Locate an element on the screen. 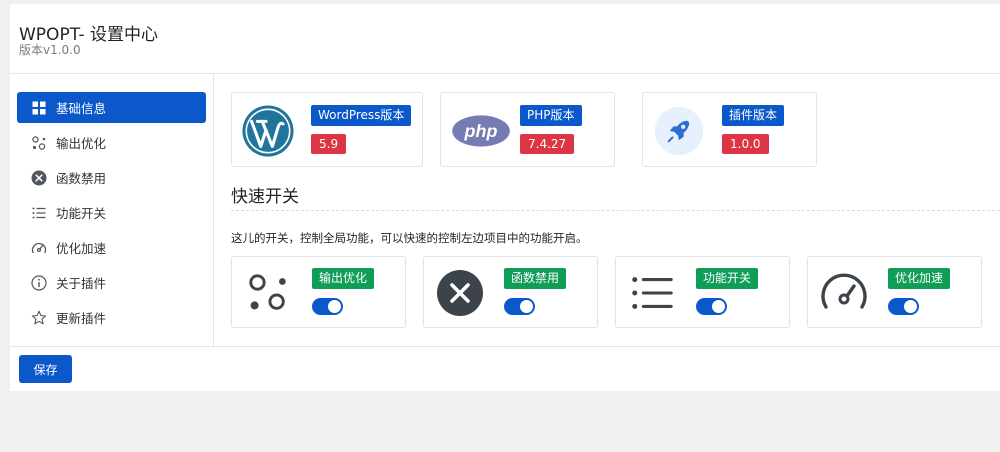 Image resolution: width=1000 pixels, height=452 pixels. feature-switch-toggle is located at coordinates (711, 306).